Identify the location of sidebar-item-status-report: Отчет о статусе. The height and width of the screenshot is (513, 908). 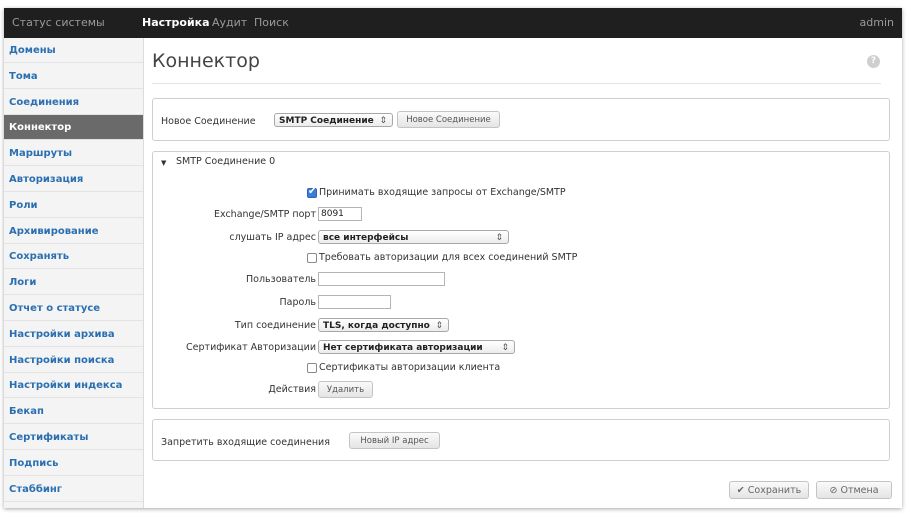
(73, 308).